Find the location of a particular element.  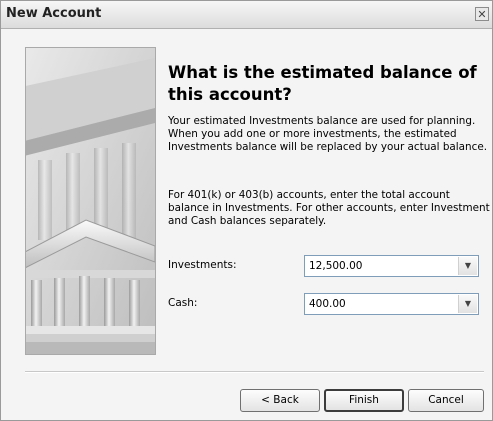

cash-combobox: 400.00 ▼ is located at coordinates (391, 304).